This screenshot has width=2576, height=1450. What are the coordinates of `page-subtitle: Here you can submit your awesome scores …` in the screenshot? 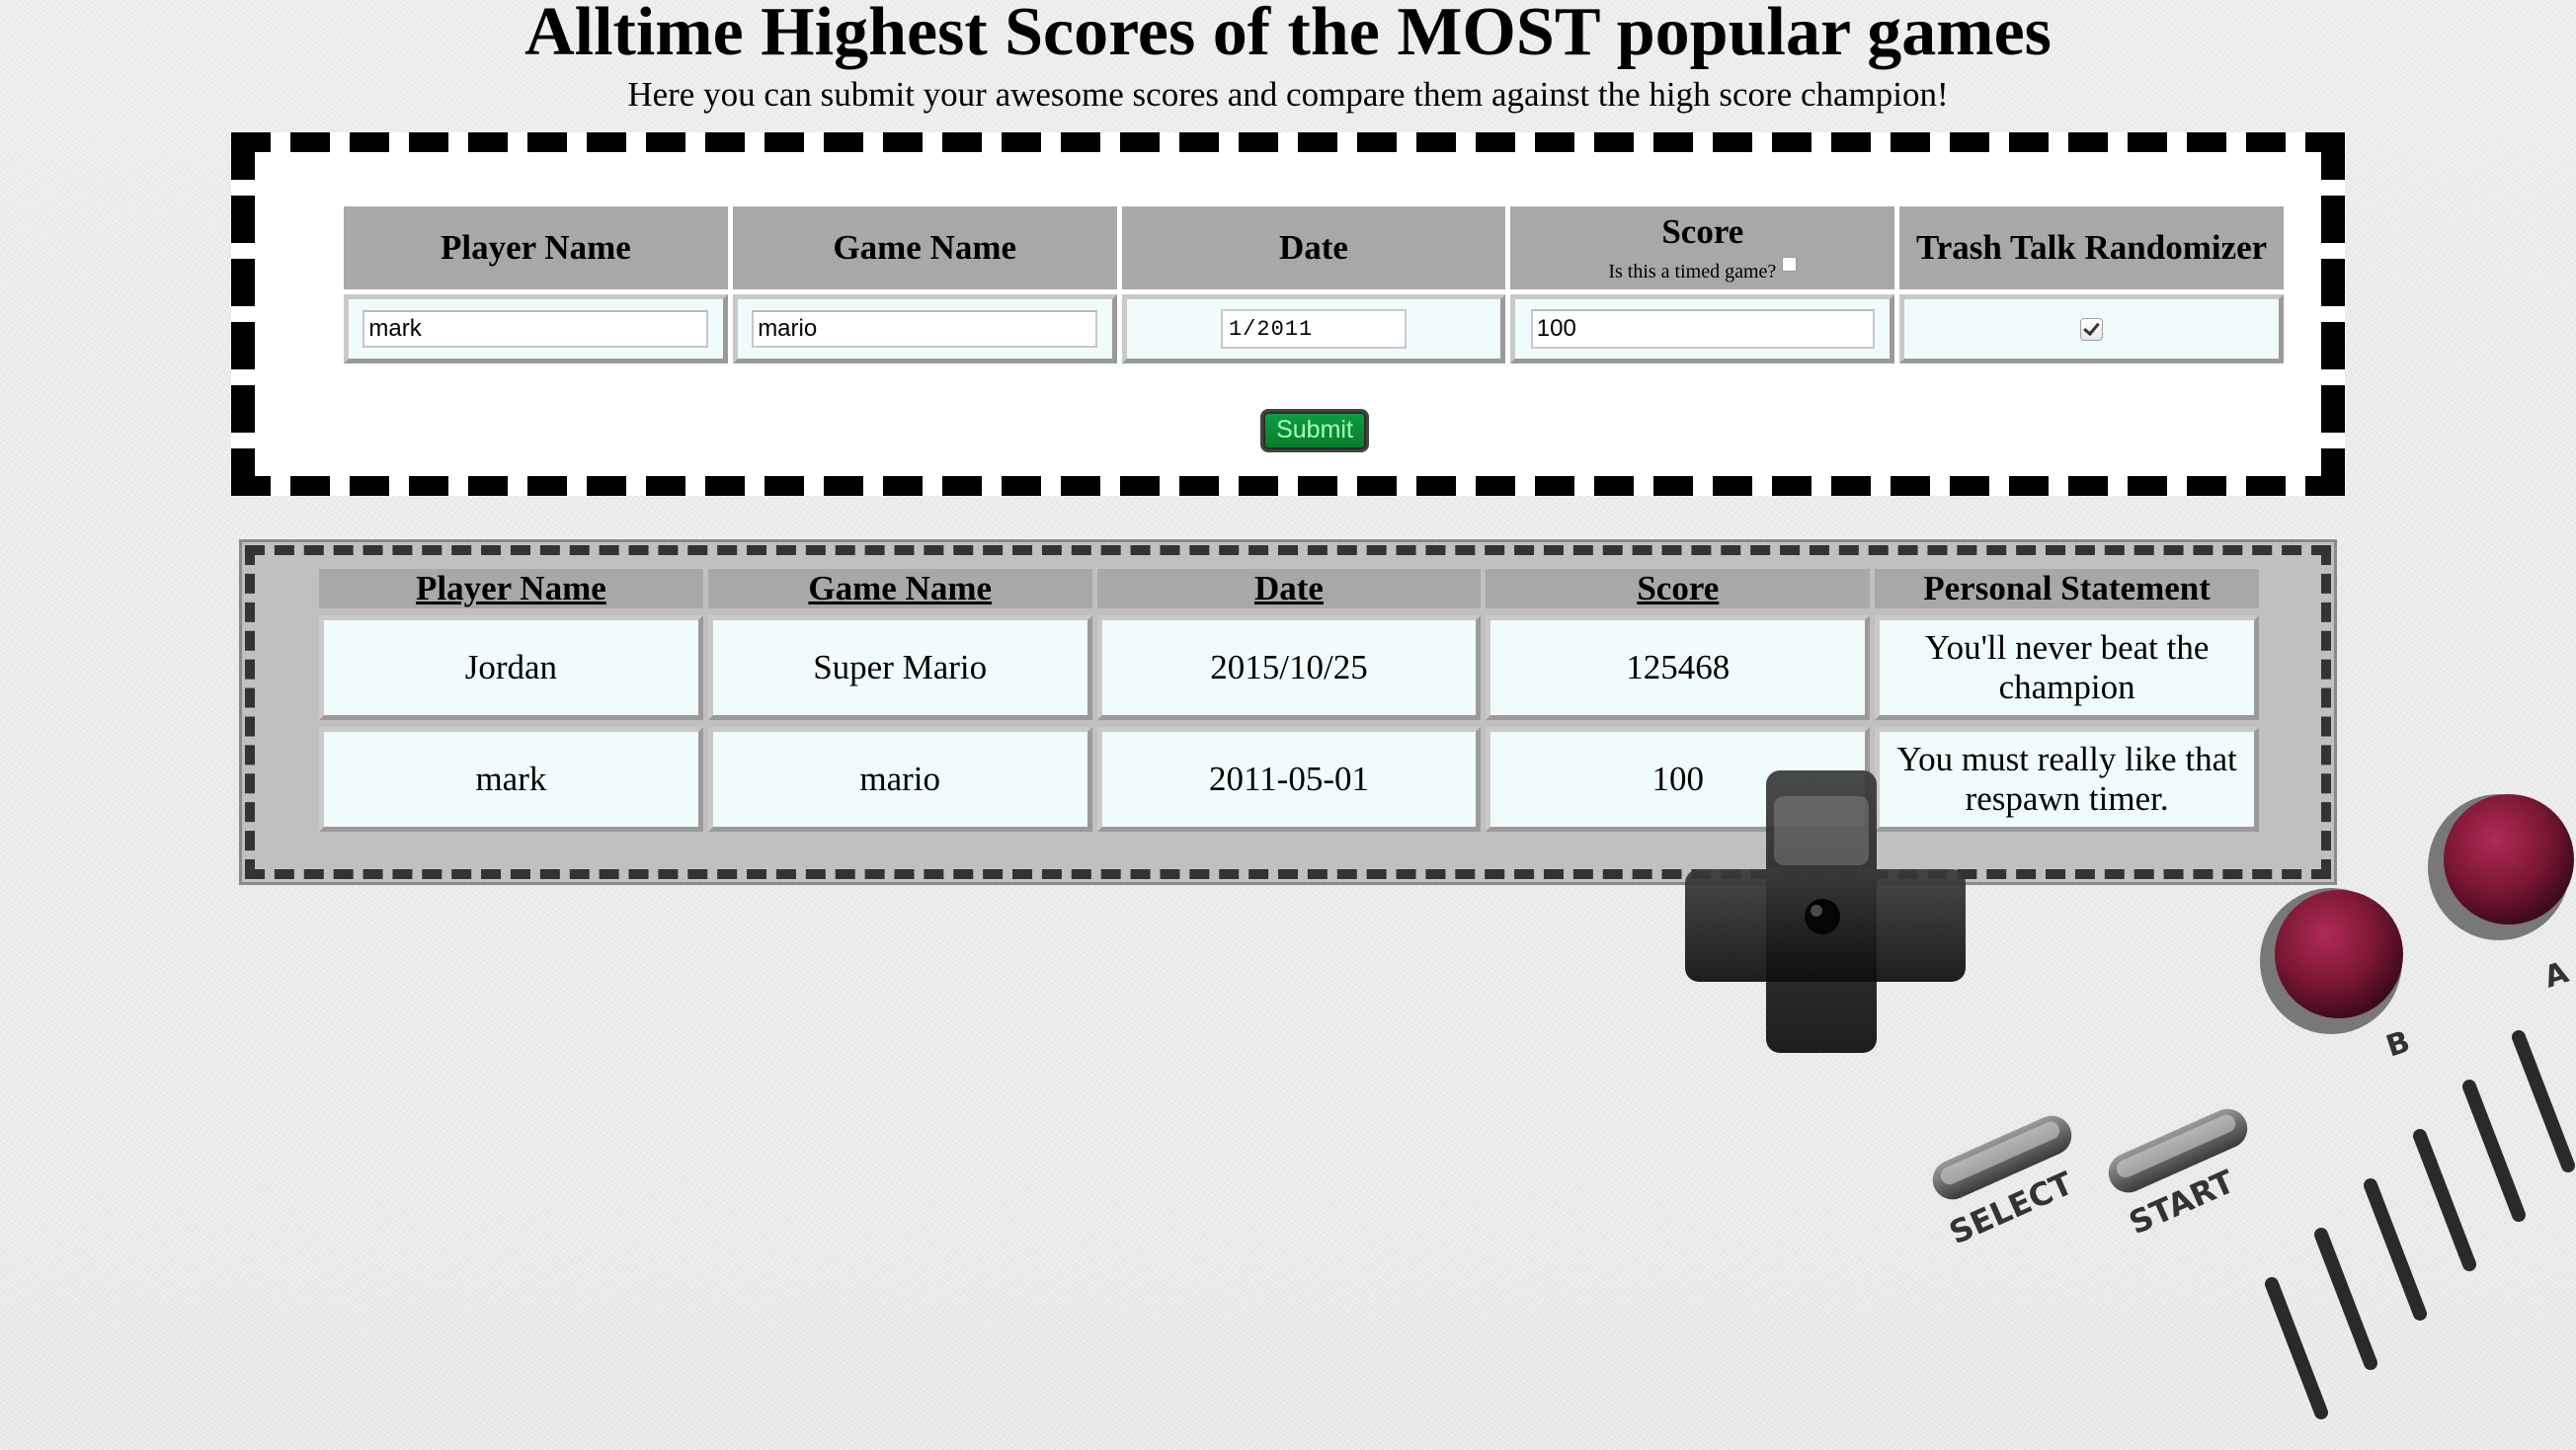 It's located at (1288, 94).